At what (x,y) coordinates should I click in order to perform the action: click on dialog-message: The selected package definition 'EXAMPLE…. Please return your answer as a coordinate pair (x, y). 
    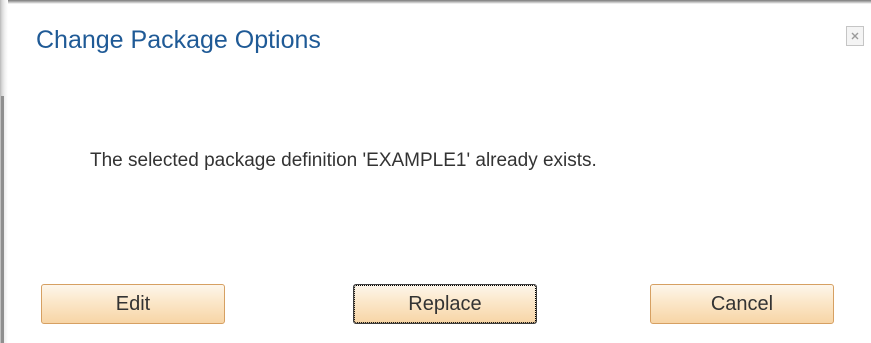
    Looking at the image, I should click on (343, 160).